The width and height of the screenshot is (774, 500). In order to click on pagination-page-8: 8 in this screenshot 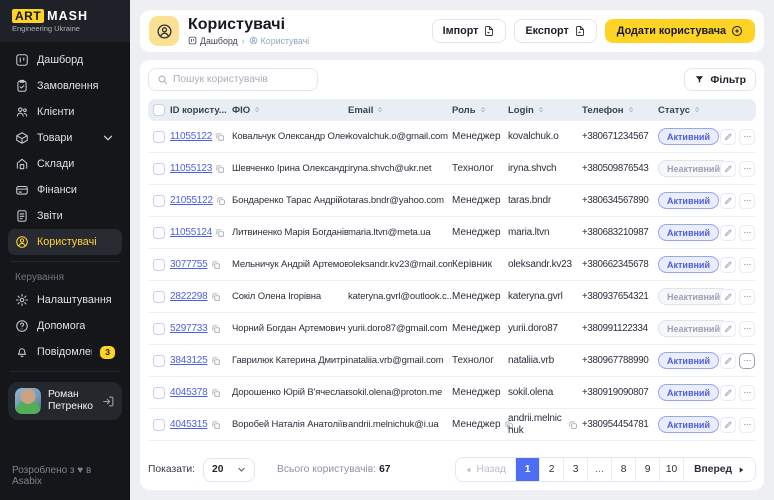, I will do `click(623, 469)`.